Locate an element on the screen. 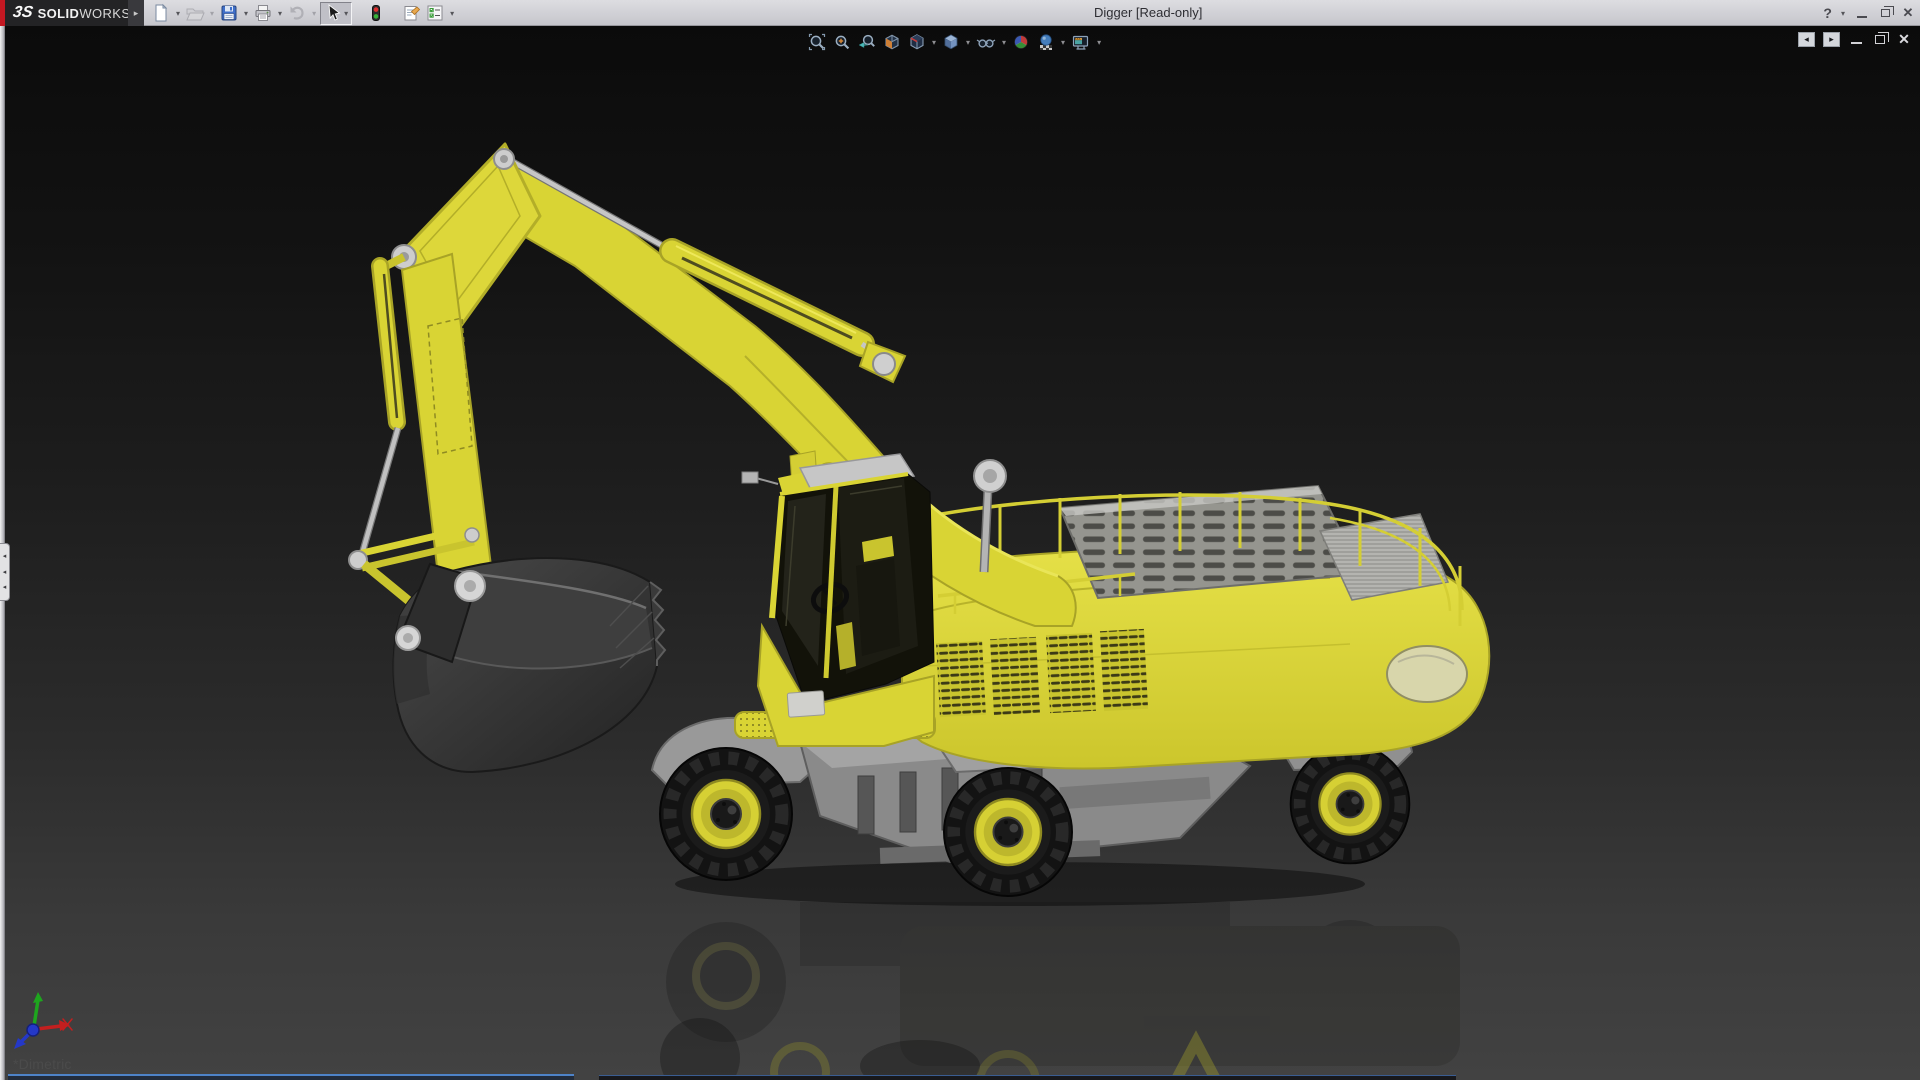 This screenshot has width=1920, height=1080. view-orientation-caret: ▾ is located at coordinates (934, 42).